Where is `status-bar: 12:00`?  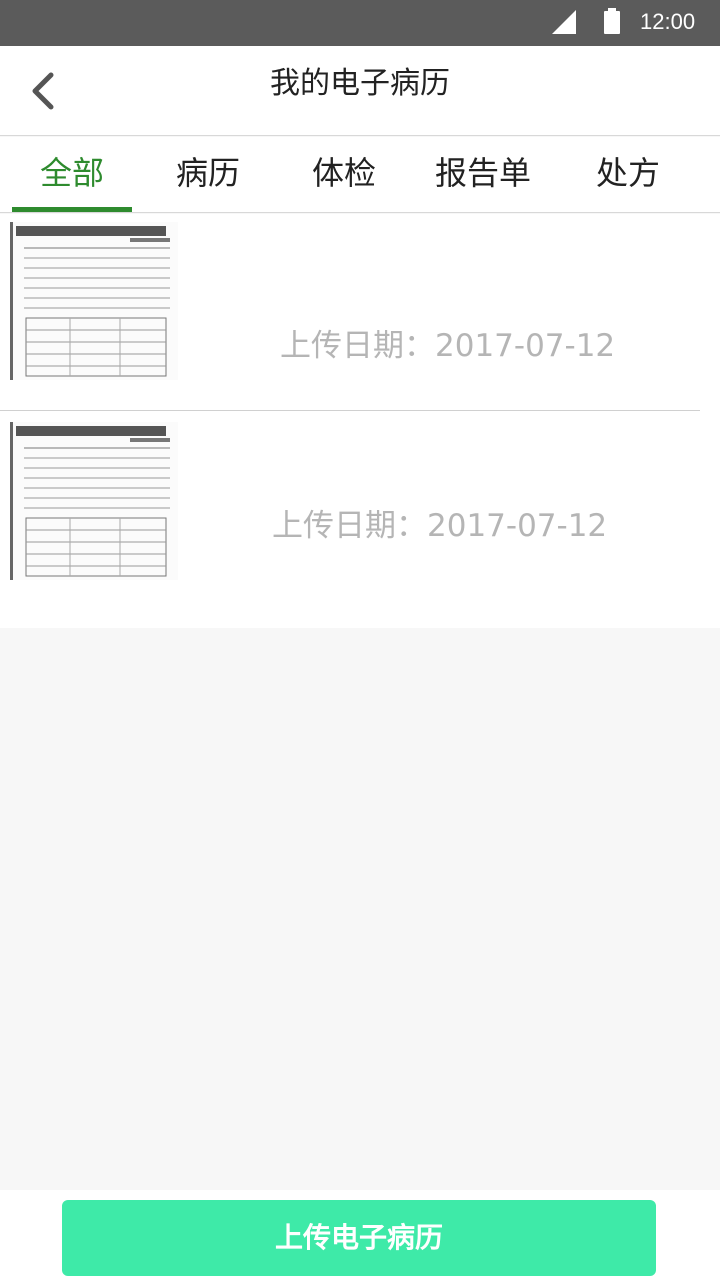
status-bar: 12:00 is located at coordinates (360, 23).